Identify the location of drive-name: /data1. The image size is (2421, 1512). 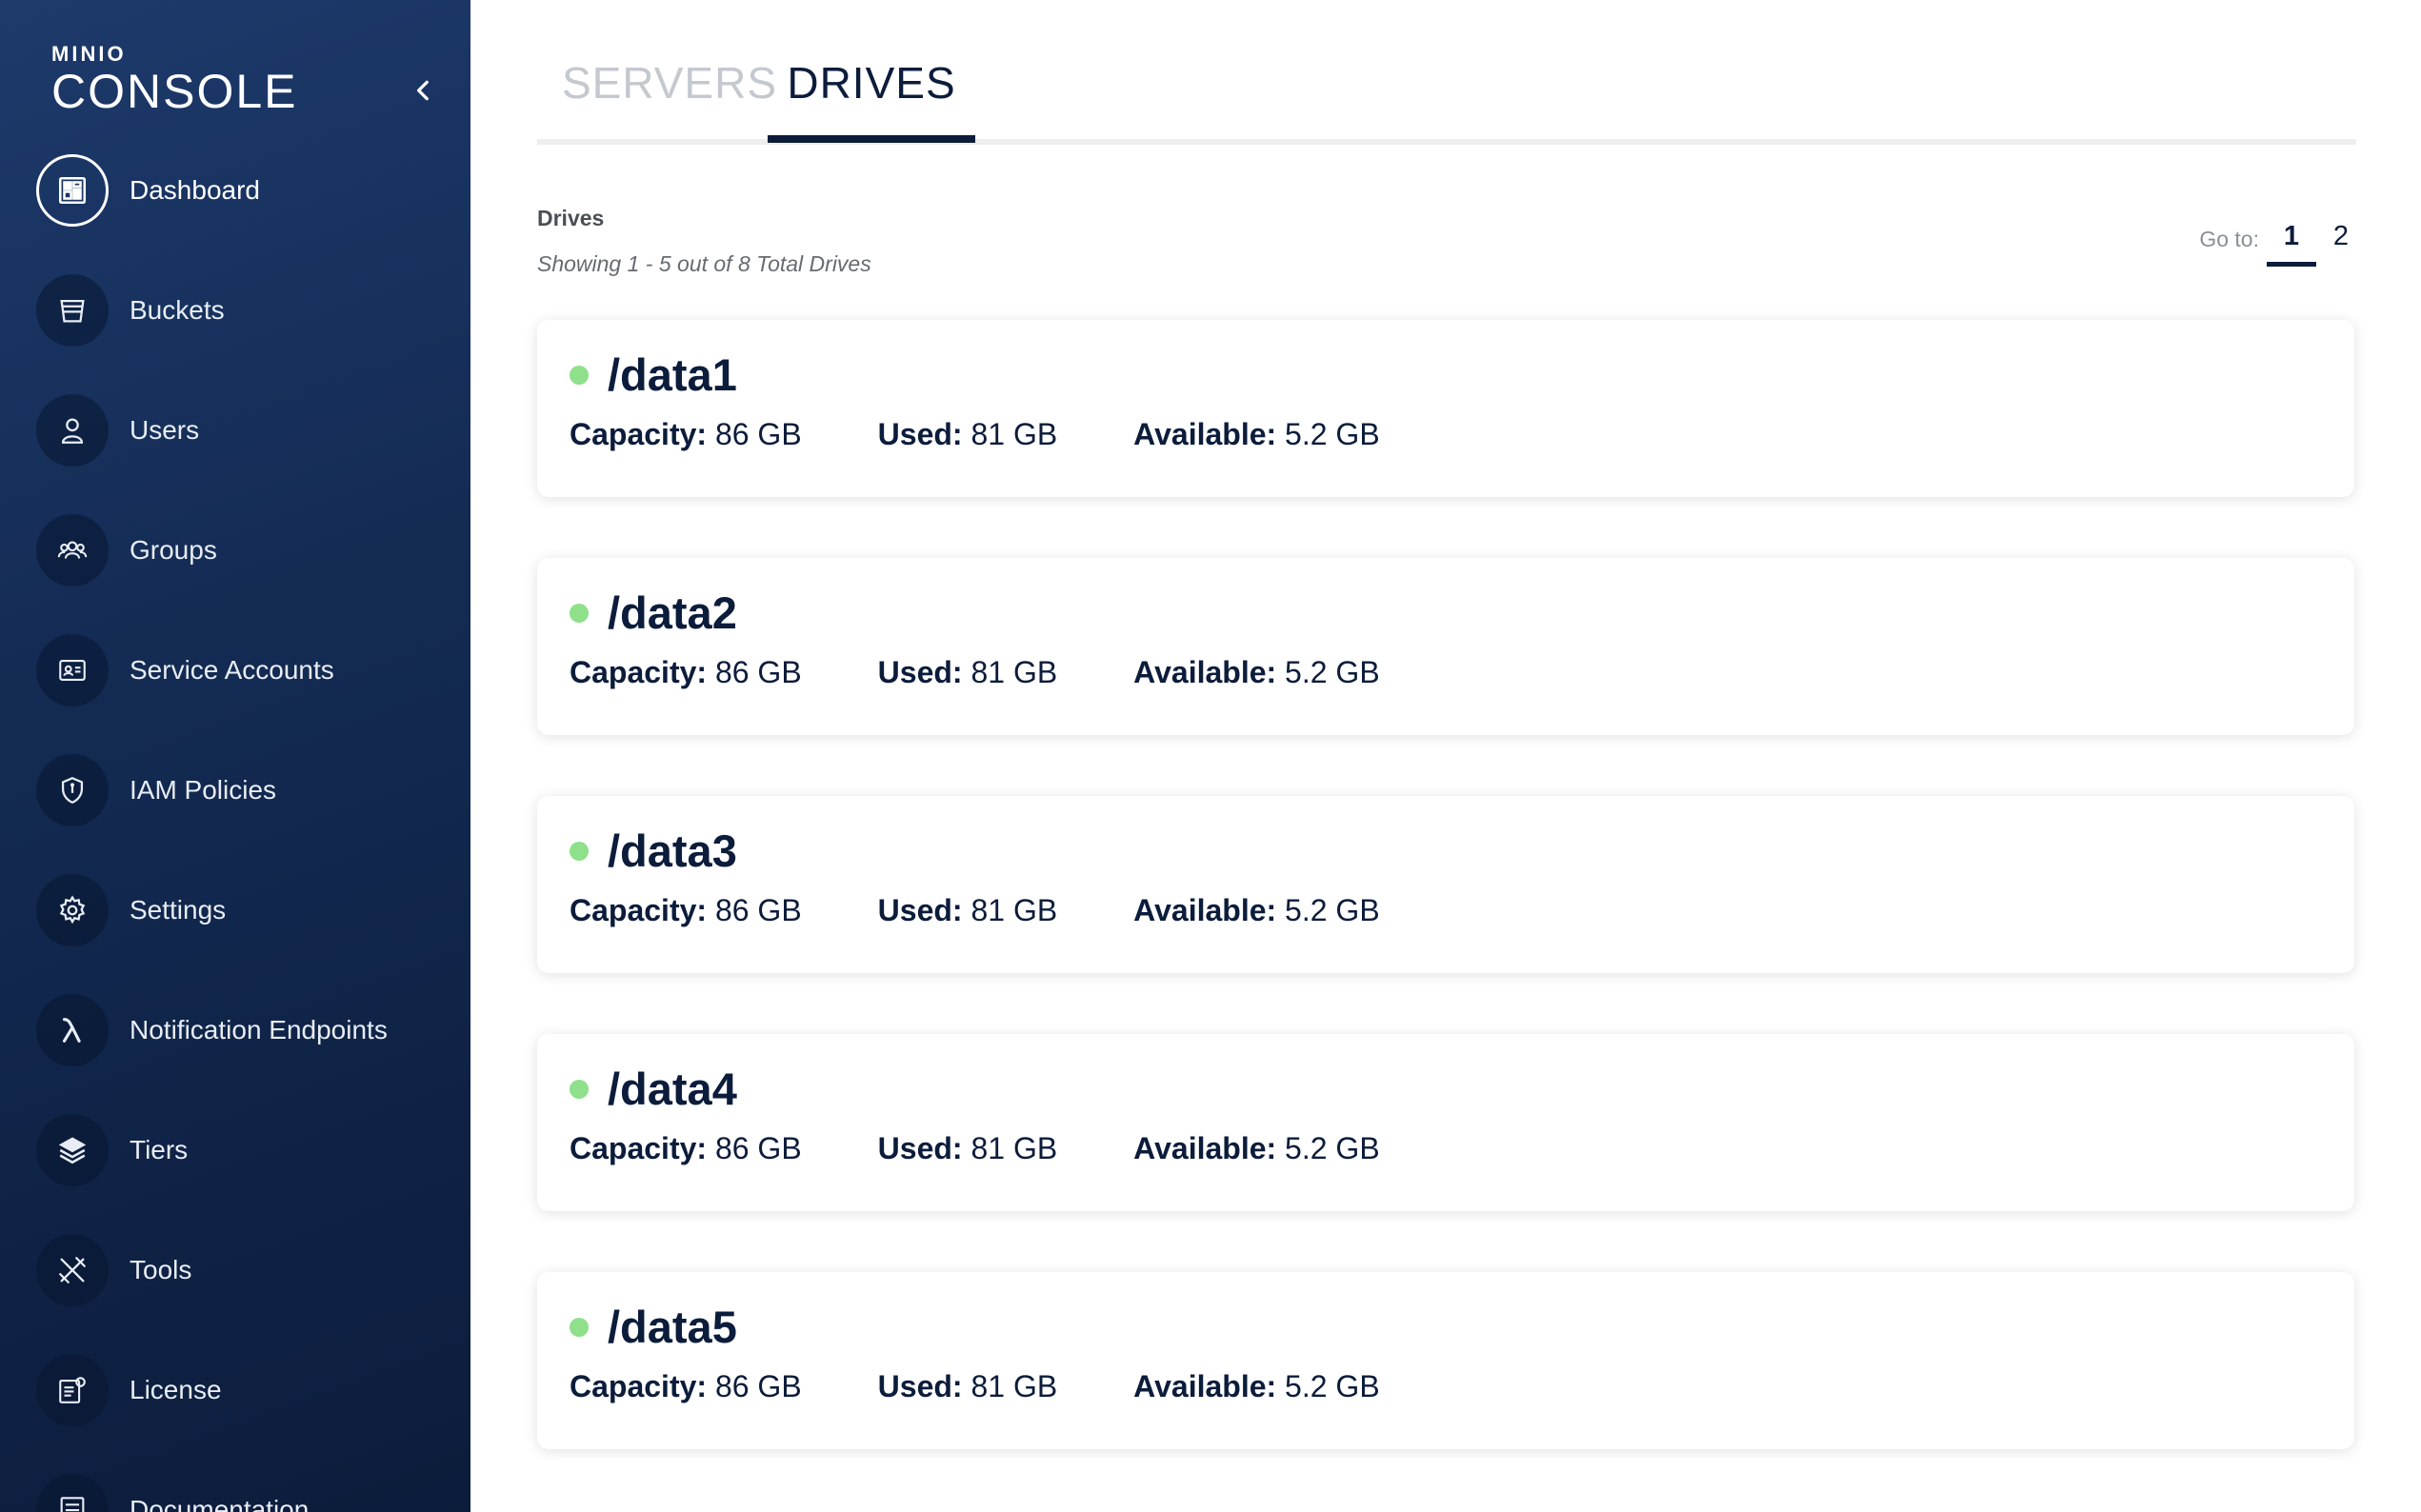
(672, 374).